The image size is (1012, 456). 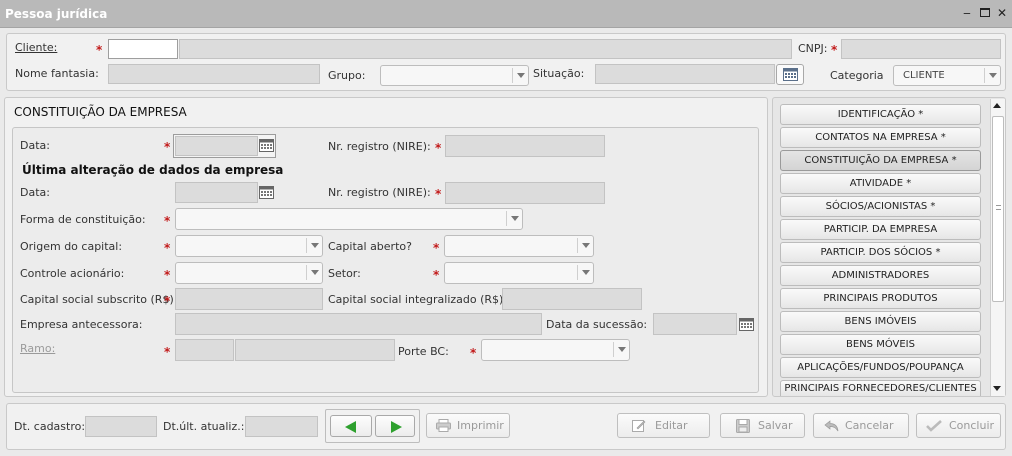 What do you see at coordinates (423, 351) in the screenshot?
I see `porte-bc-label: Porte BC:` at bounding box center [423, 351].